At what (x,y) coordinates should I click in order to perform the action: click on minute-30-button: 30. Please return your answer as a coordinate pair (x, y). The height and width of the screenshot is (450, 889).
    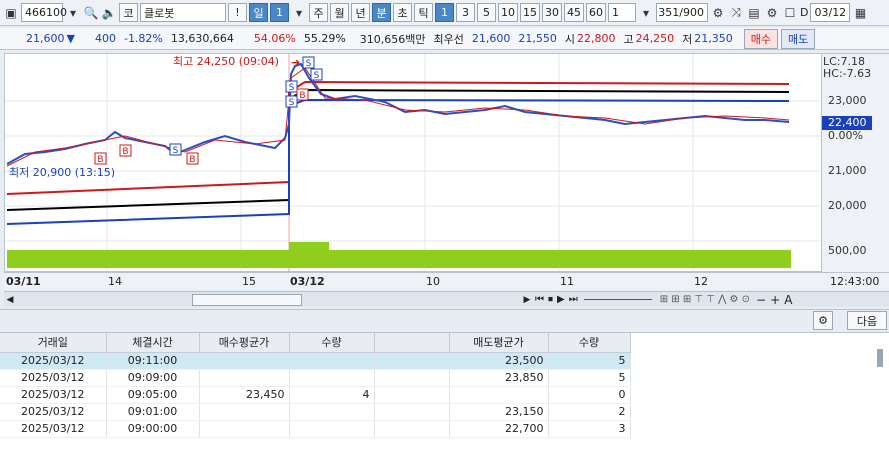
    Looking at the image, I should click on (552, 12).